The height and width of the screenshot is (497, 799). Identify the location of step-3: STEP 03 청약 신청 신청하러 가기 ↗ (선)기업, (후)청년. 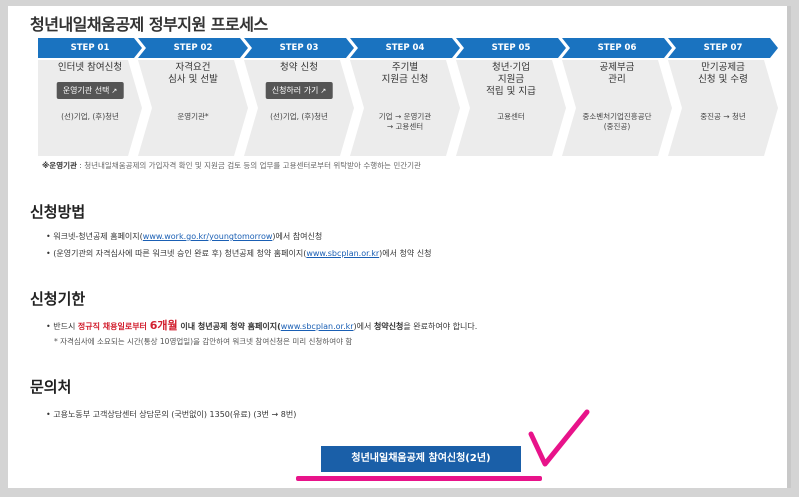
(299, 98).